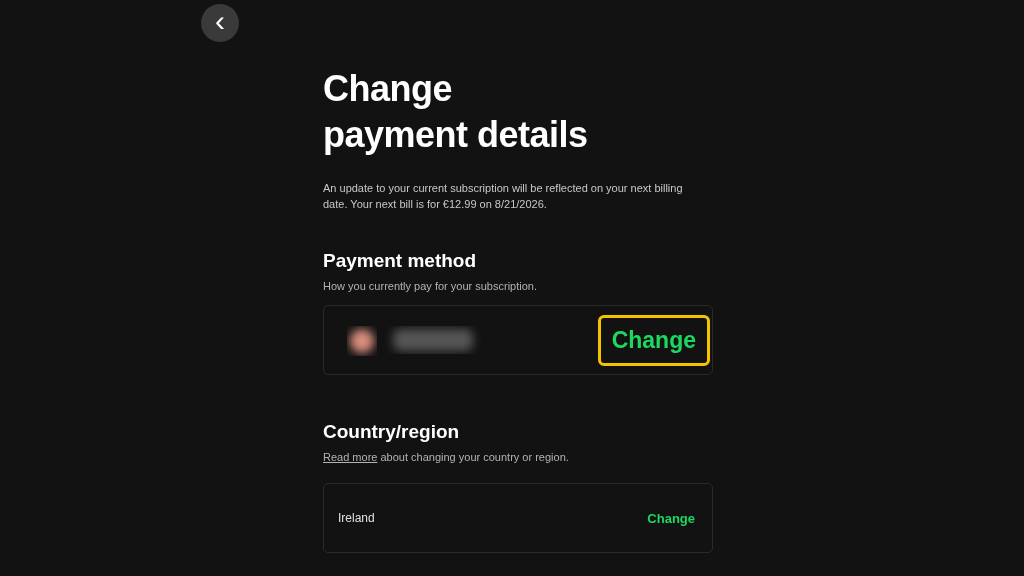 The height and width of the screenshot is (576, 1024). Describe the element at coordinates (392, 432) in the screenshot. I see `section-heading: Country/region` at that location.